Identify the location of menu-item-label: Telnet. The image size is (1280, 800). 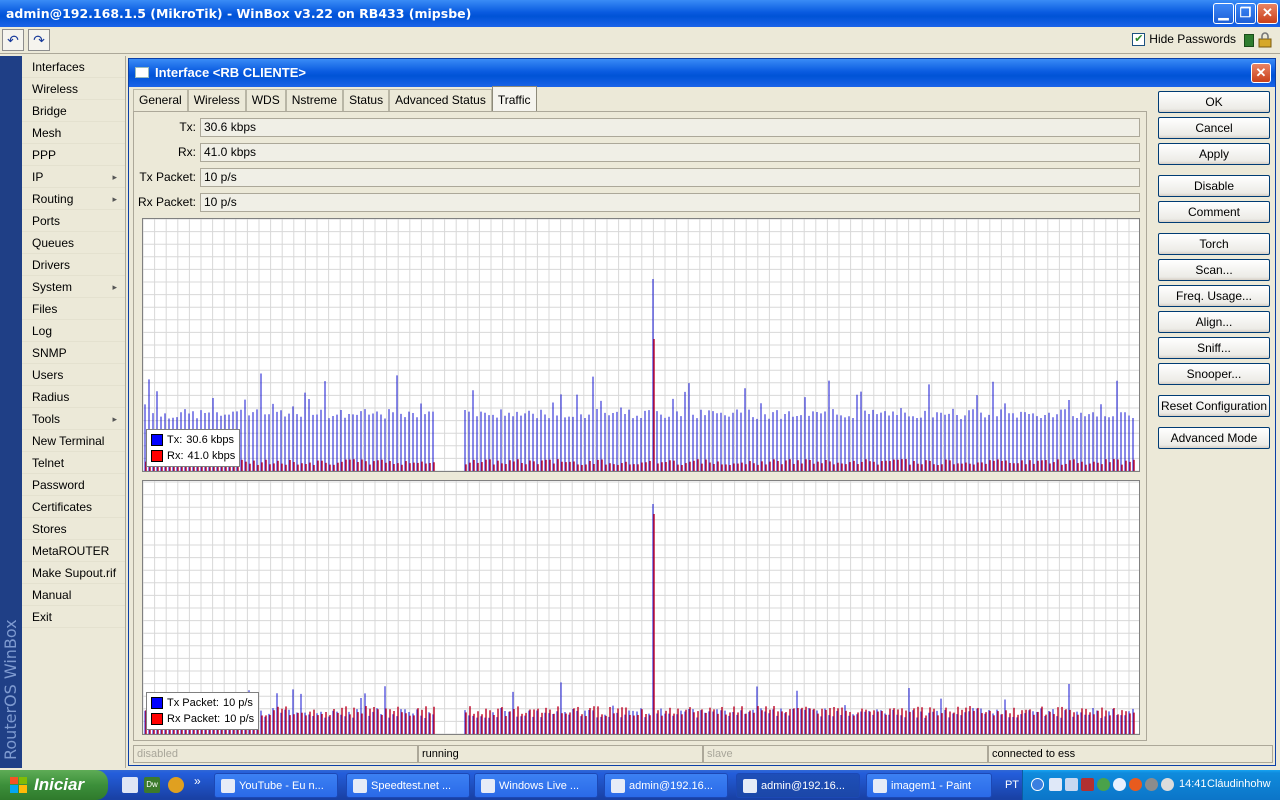
(48, 463).